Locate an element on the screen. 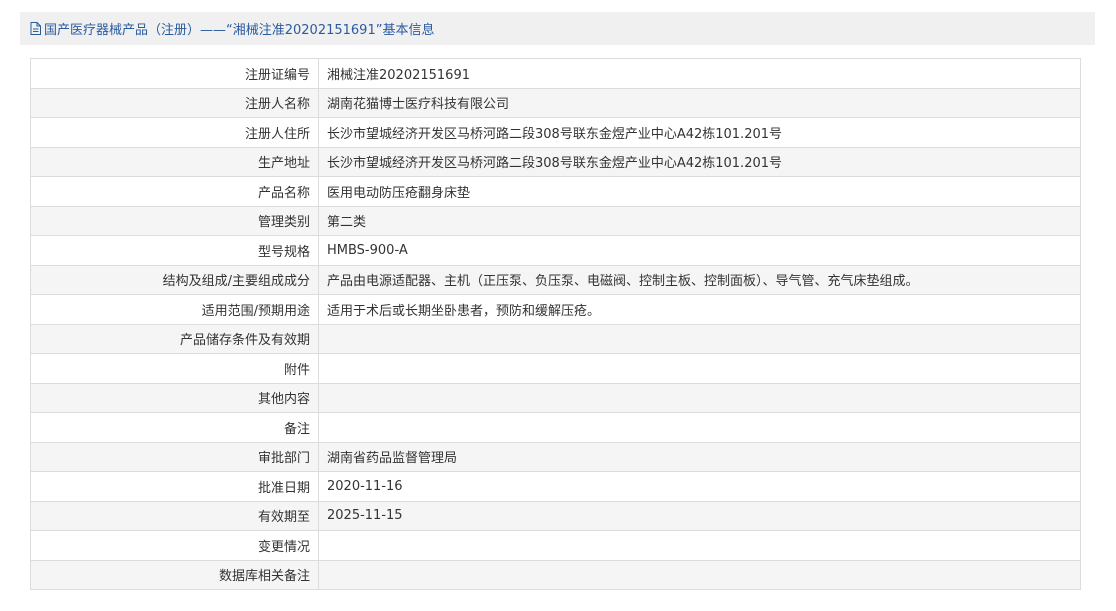  field-label: 结构及组成/主要组成成分 is located at coordinates (174, 279).